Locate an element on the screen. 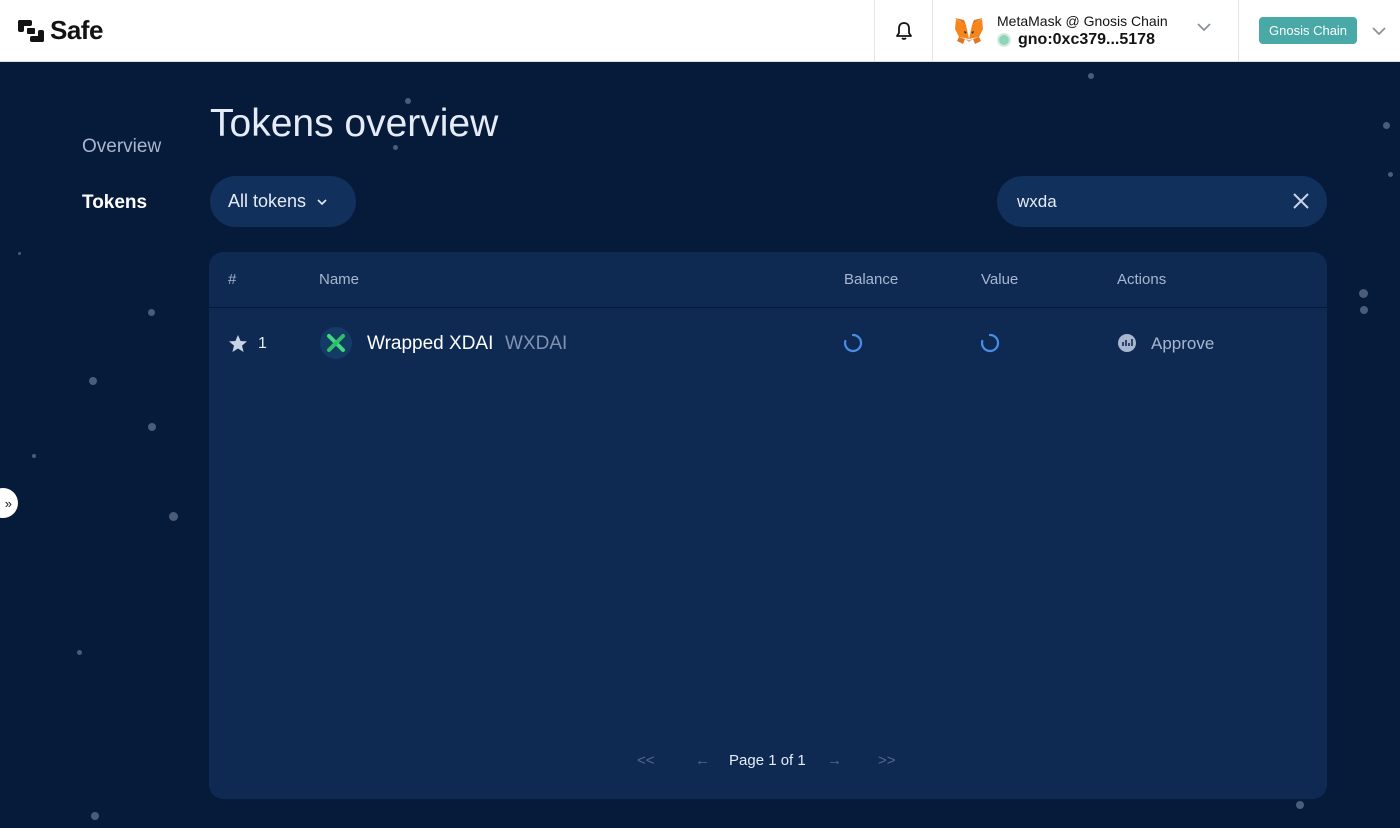 The width and height of the screenshot is (1400, 828). double-chevron-right-icon: » is located at coordinates (8, 503).